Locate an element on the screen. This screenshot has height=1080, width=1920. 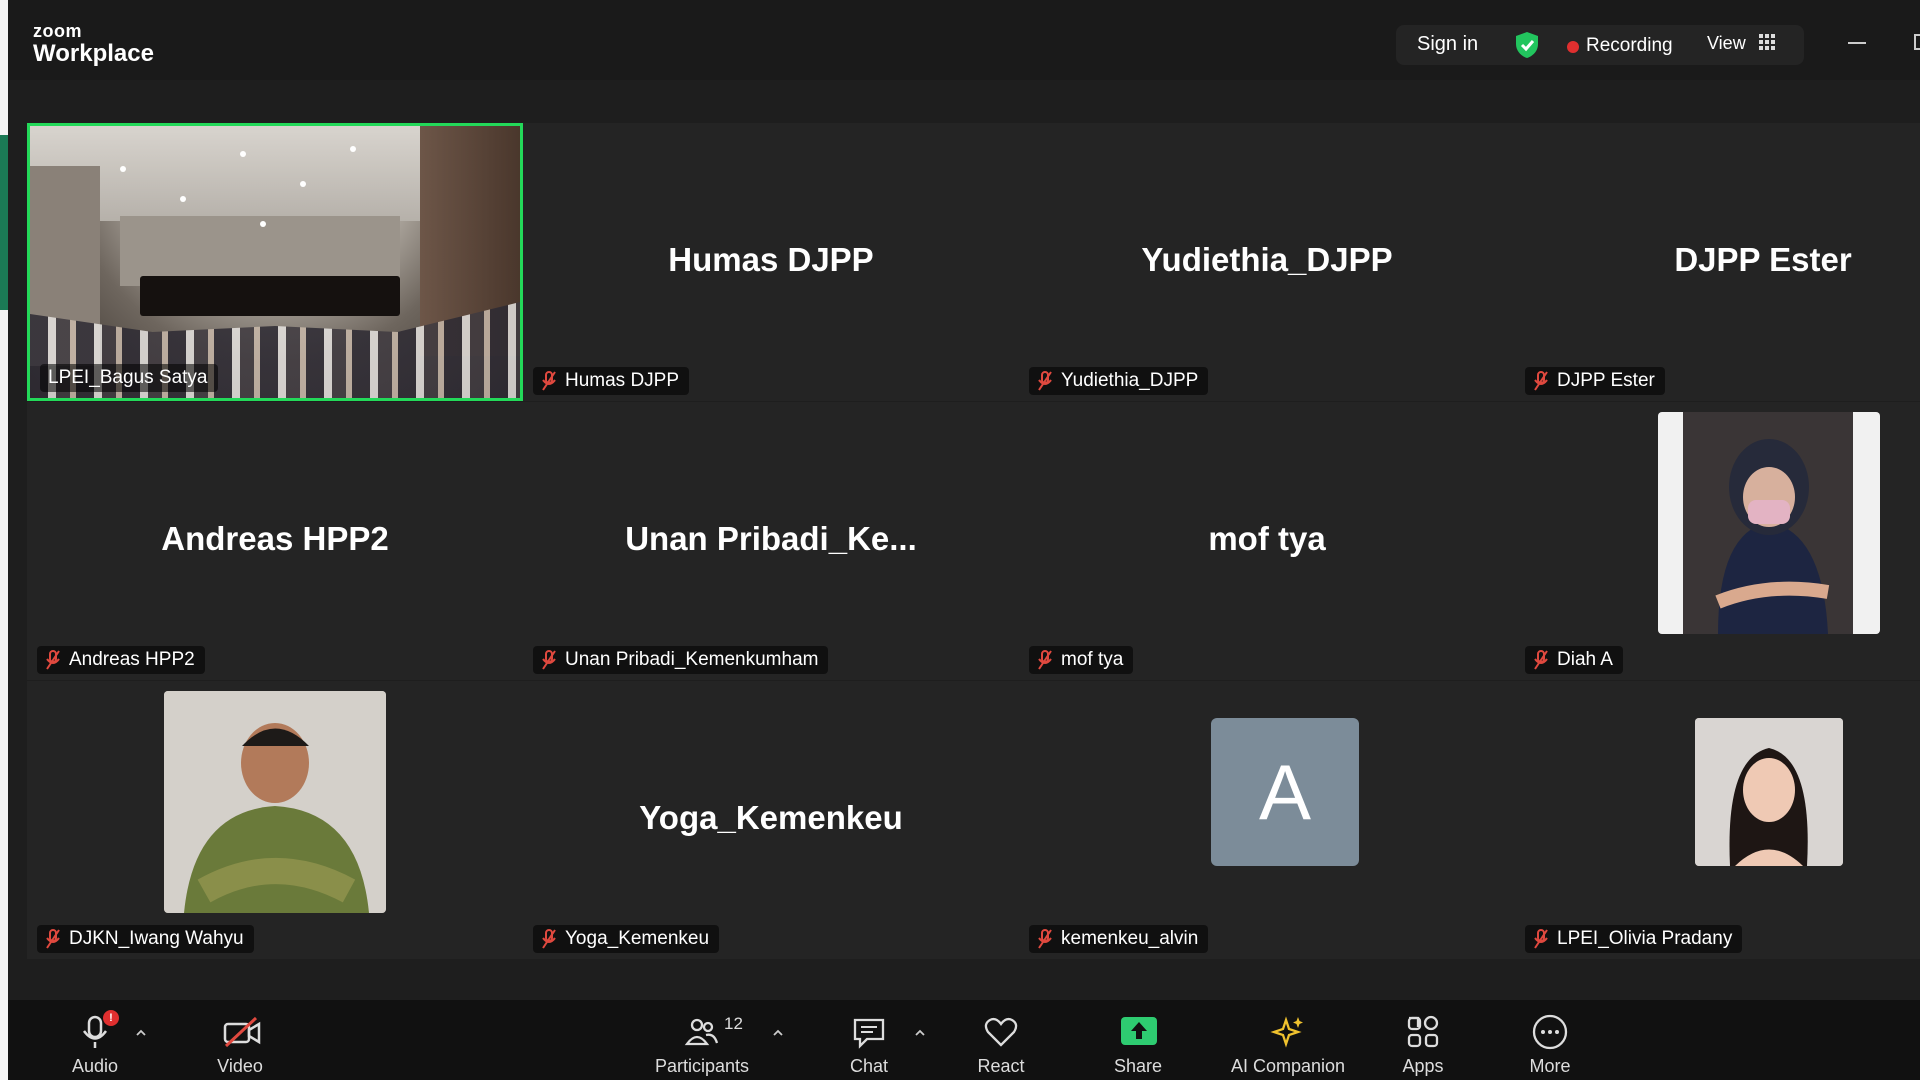
video-label: Video is located at coordinates (240, 1066).